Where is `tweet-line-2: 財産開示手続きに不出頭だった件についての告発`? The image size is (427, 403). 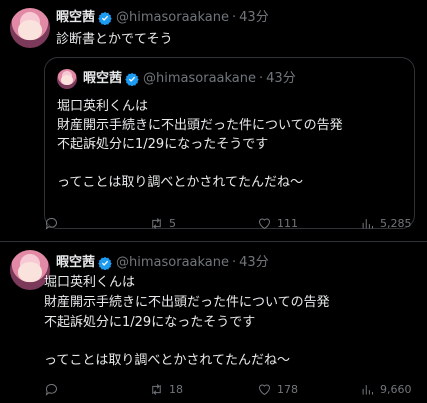 tweet-line-2: 財産開示手続きに不出頭だった件についての告発 is located at coordinates (187, 302).